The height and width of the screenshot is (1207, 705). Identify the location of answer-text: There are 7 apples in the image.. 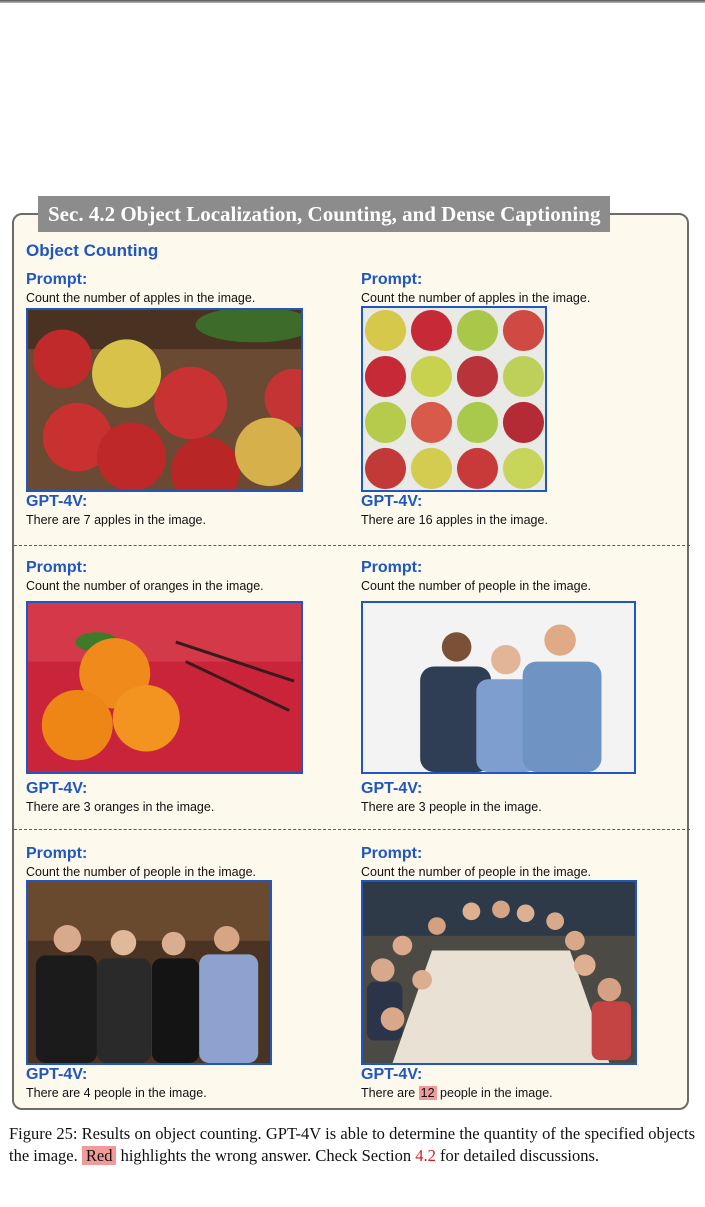
(116, 520).